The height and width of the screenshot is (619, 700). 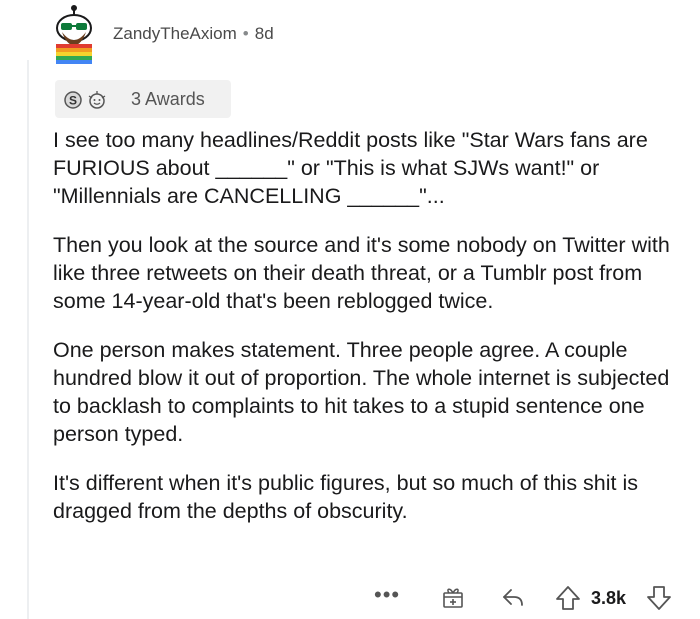 What do you see at coordinates (264, 33) in the screenshot?
I see `comment-age: 8d` at bounding box center [264, 33].